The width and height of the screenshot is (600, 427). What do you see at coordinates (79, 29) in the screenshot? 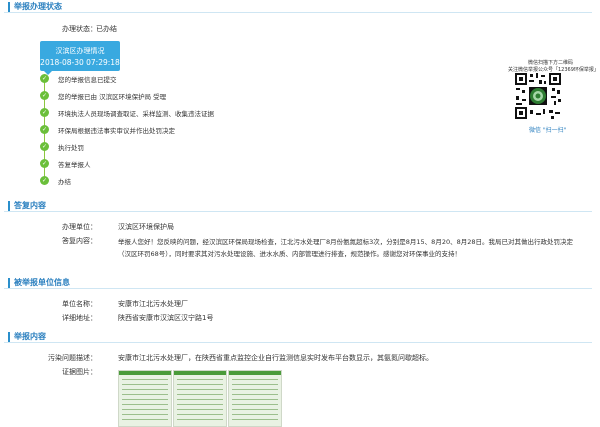
I see `status-label: 办理状态：` at bounding box center [79, 29].